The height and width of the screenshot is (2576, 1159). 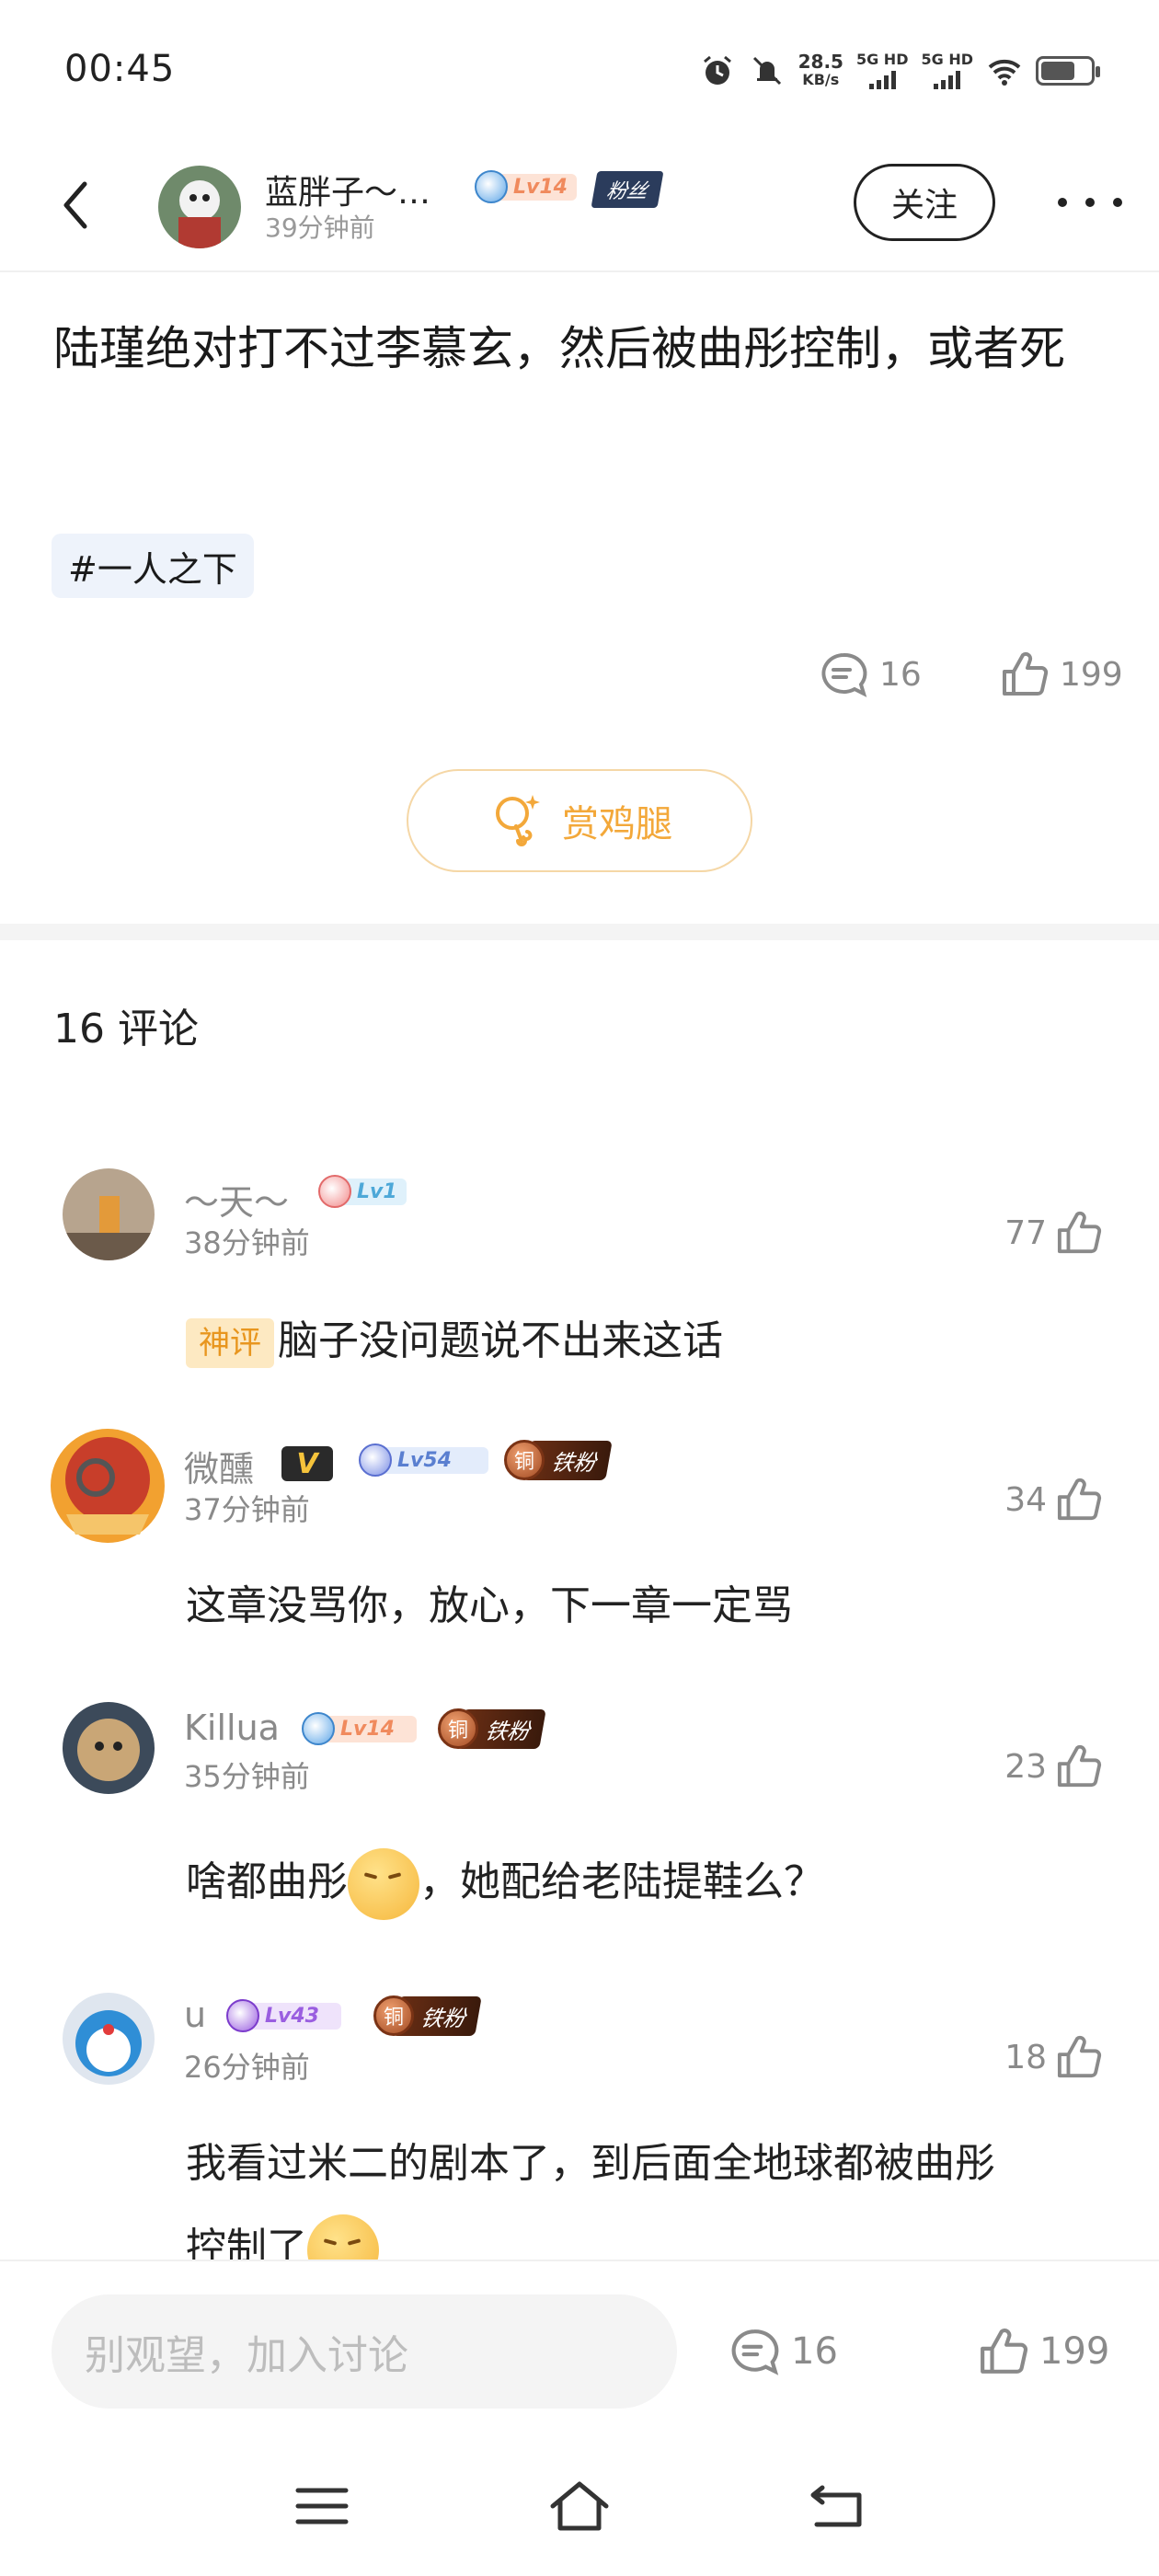 What do you see at coordinates (307, 1463) in the screenshot?
I see `vip-badge: V` at bounding box center [307, 1463].